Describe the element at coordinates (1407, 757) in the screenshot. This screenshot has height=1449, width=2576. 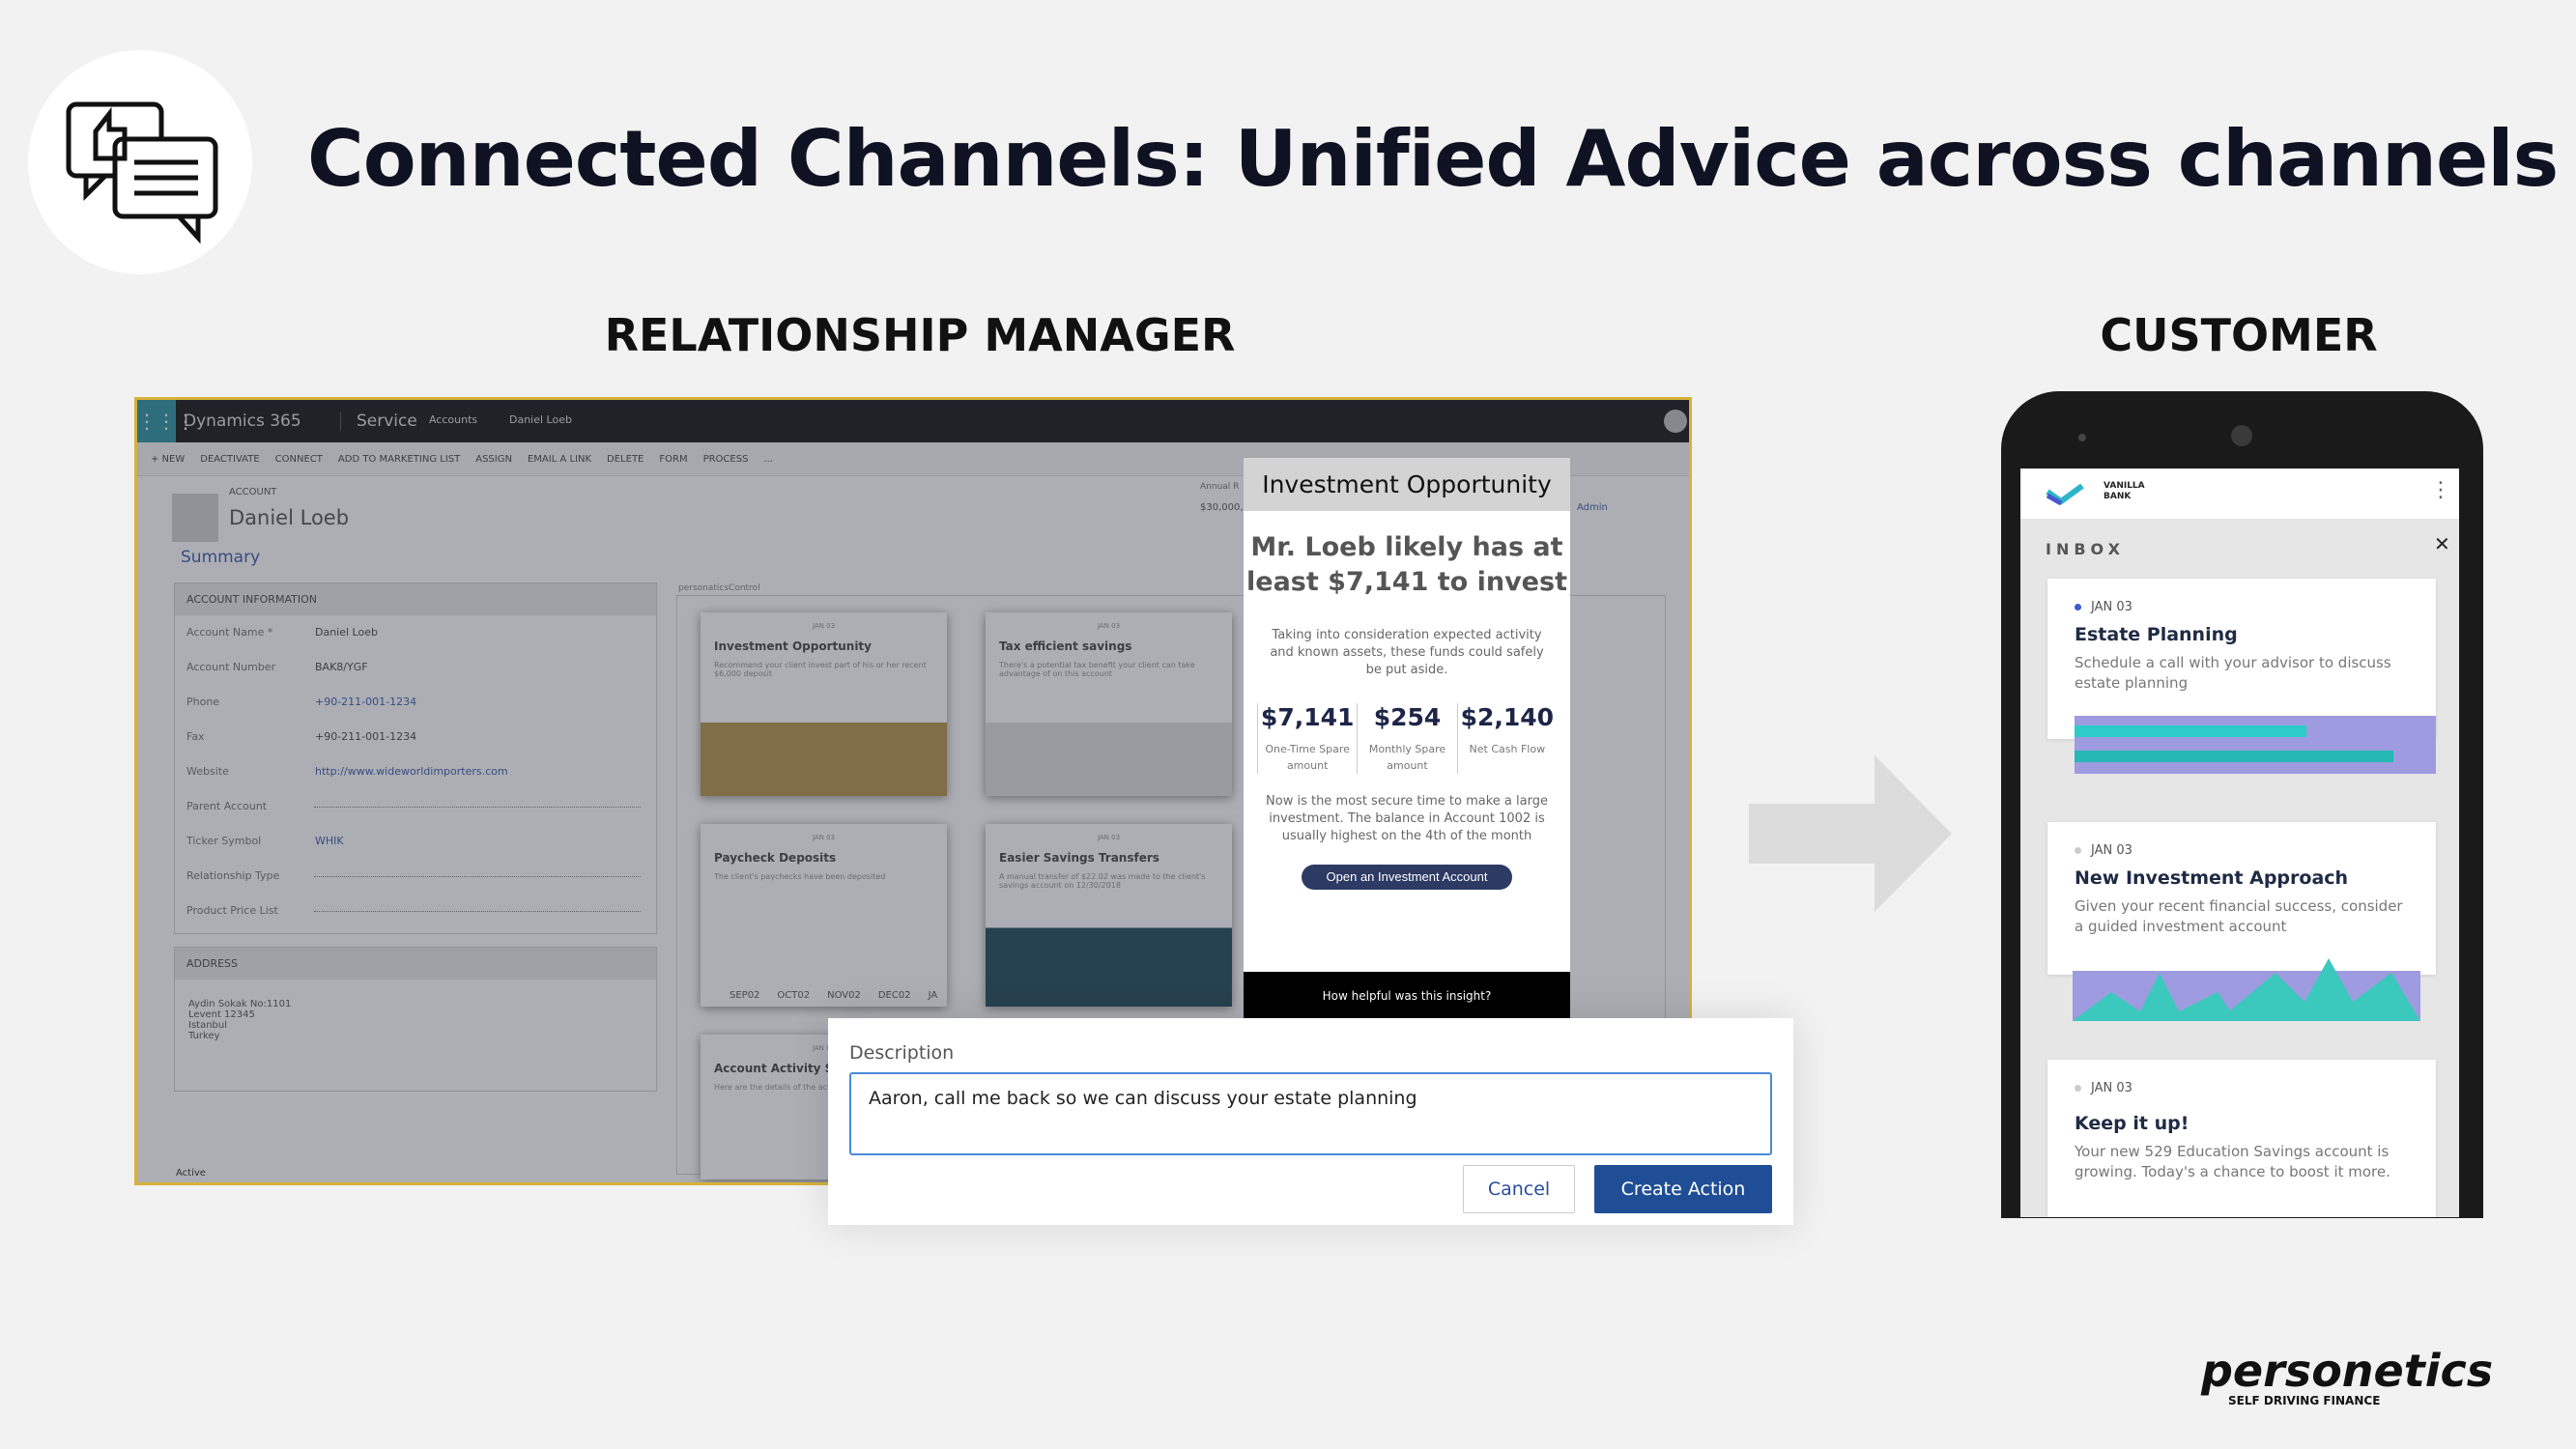
I see `stat-label: Monthly Spare amount` at that location.